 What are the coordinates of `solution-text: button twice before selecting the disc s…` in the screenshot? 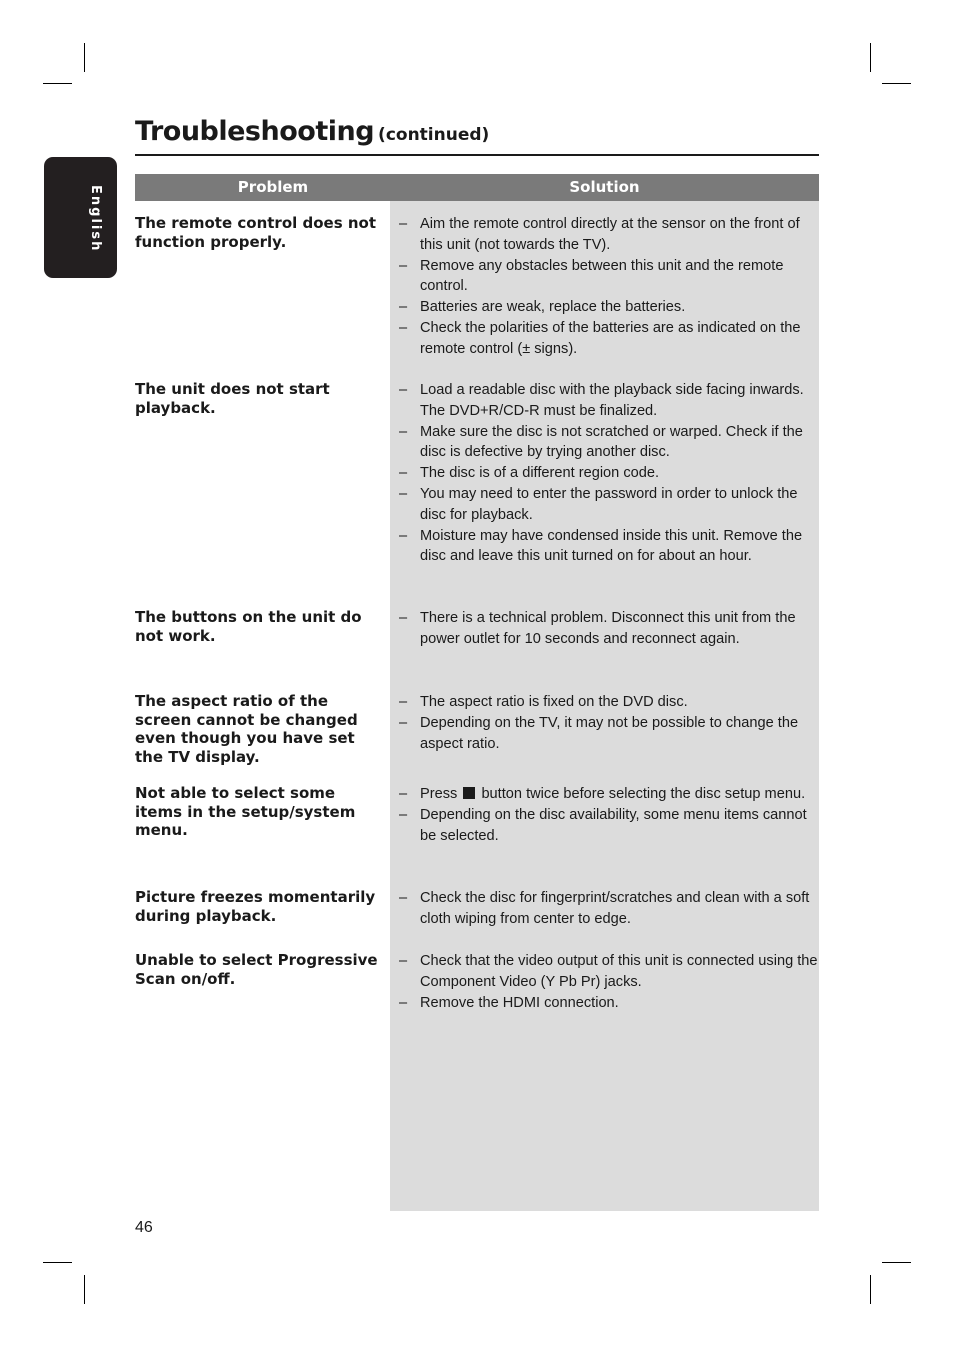 It's located at (643, 794).